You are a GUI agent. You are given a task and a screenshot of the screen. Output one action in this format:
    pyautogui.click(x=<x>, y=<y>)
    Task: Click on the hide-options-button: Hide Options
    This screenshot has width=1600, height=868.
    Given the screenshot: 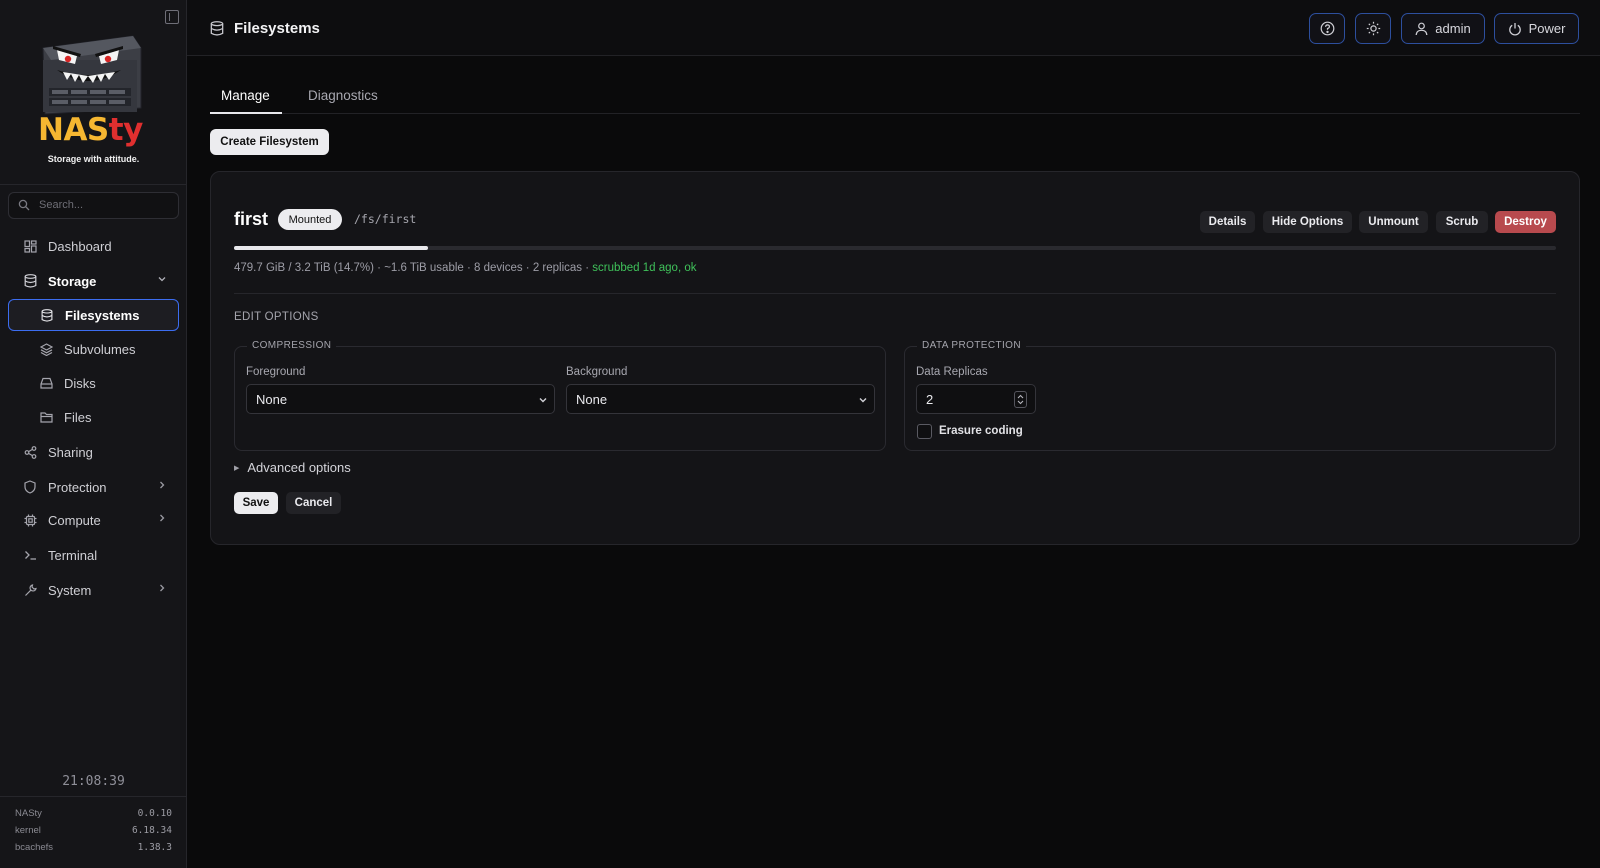 What is the action you would take?
    pyautogui.click(x=1307, y=222)
    